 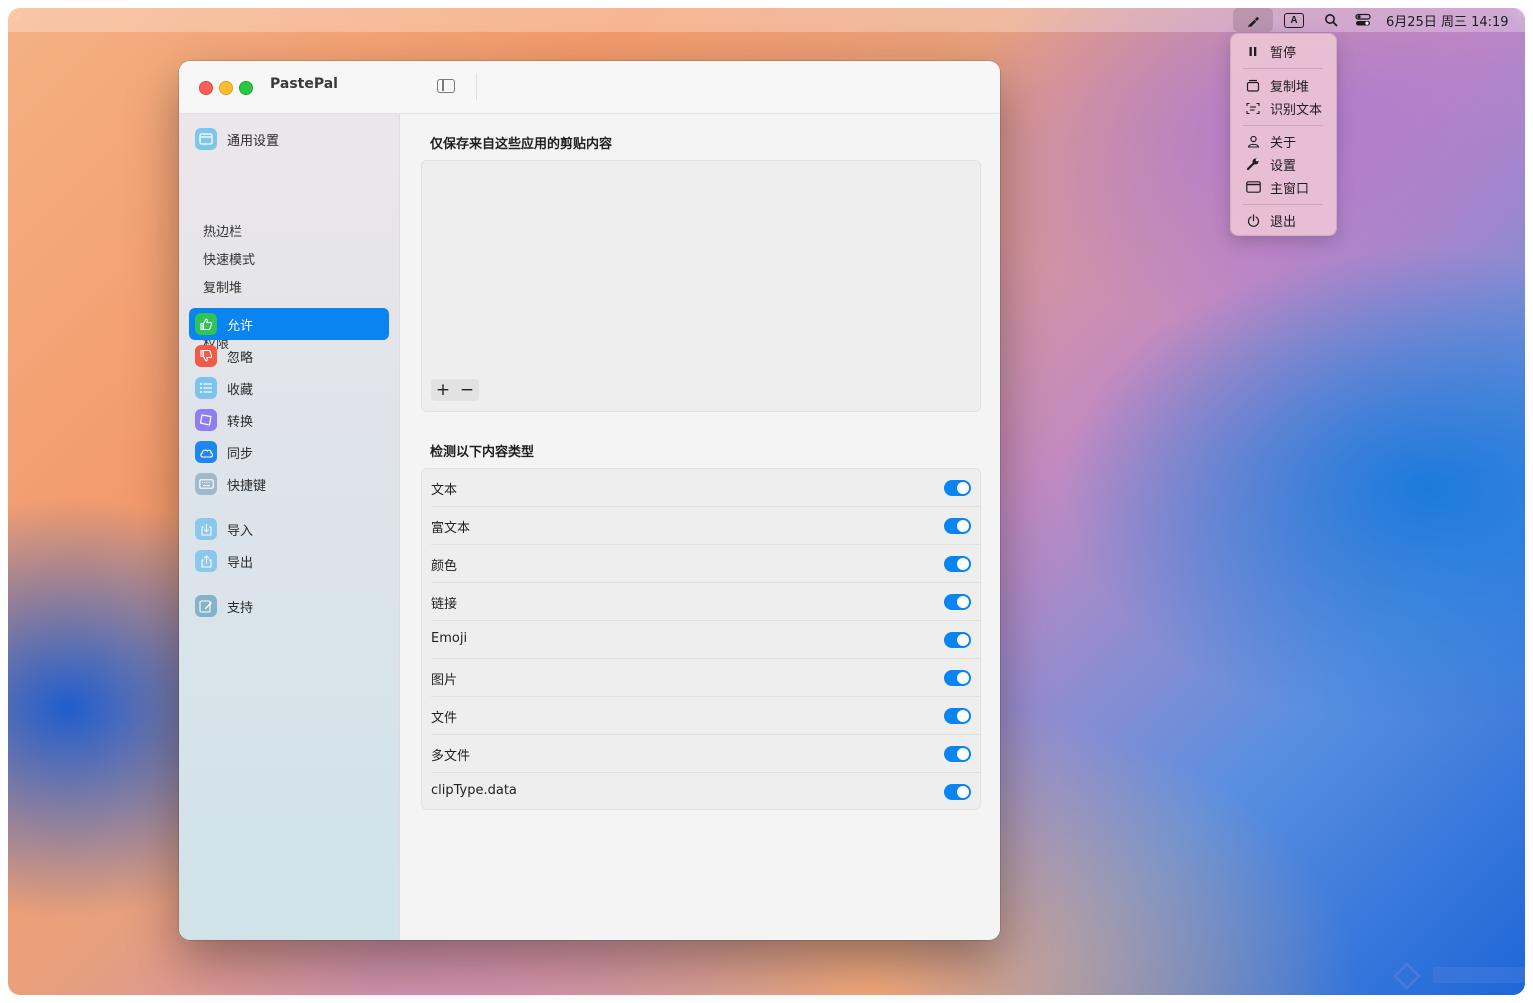 I want to click on sidebar-item-import: 导入, so click(x=289, y=529).